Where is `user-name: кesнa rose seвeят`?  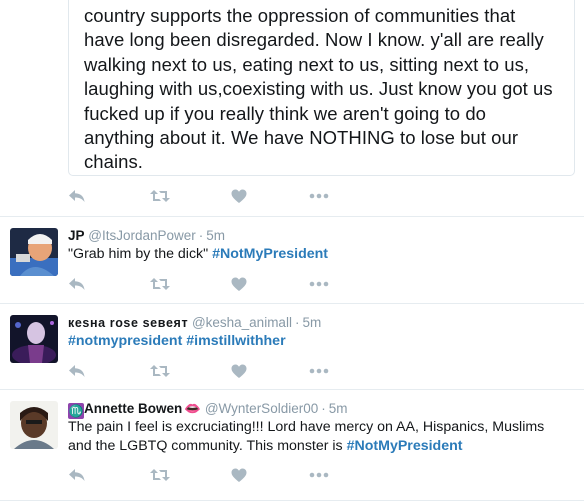
user-name: кesнa rose seвeят is located at coordinates (128, 323).